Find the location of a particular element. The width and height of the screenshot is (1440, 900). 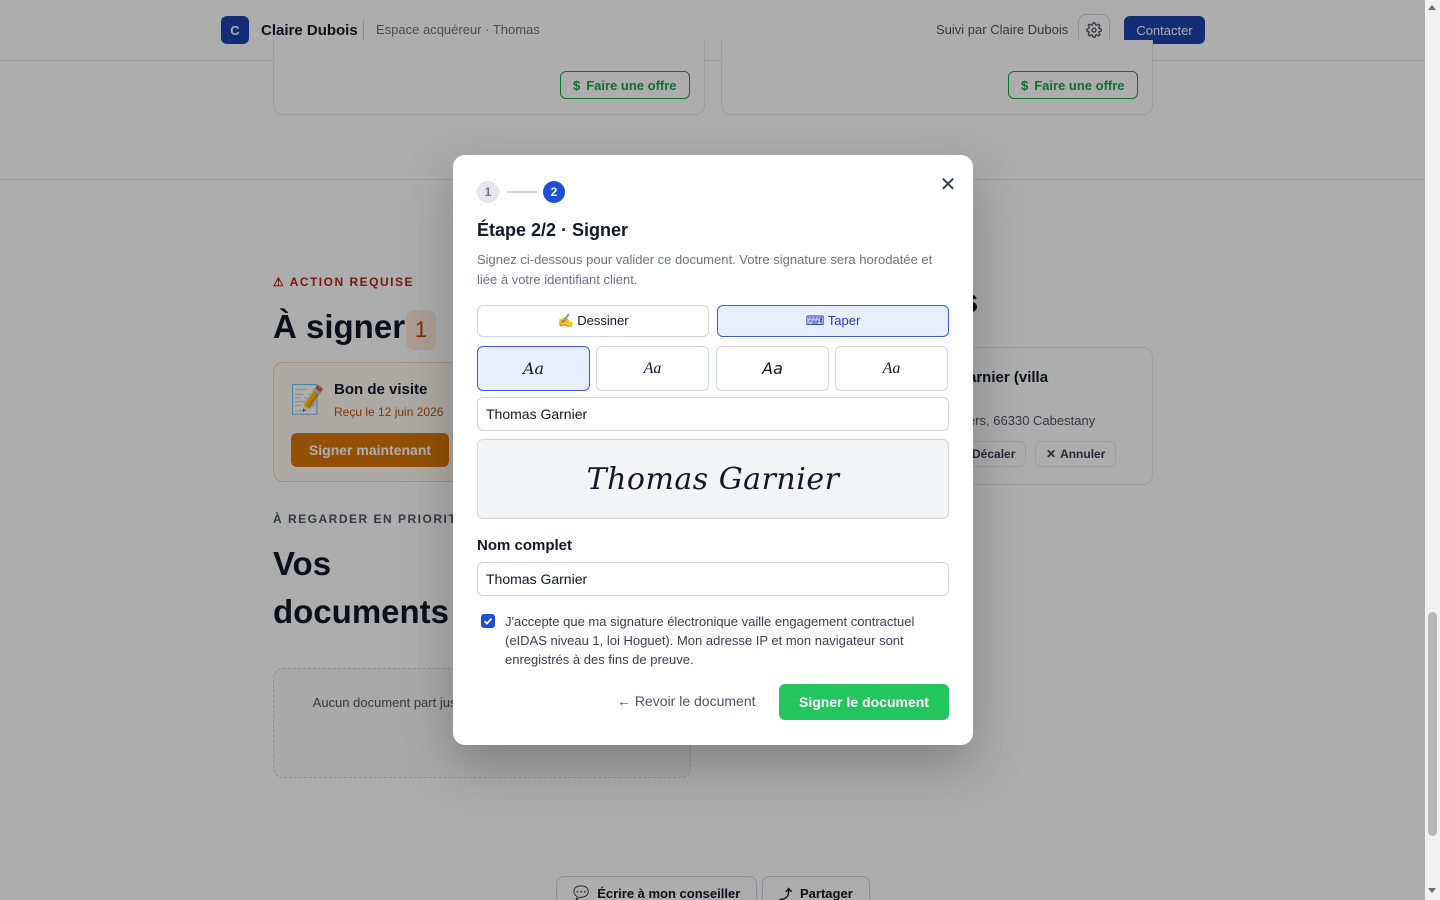

step-connector is located at coordinates (522, 192).